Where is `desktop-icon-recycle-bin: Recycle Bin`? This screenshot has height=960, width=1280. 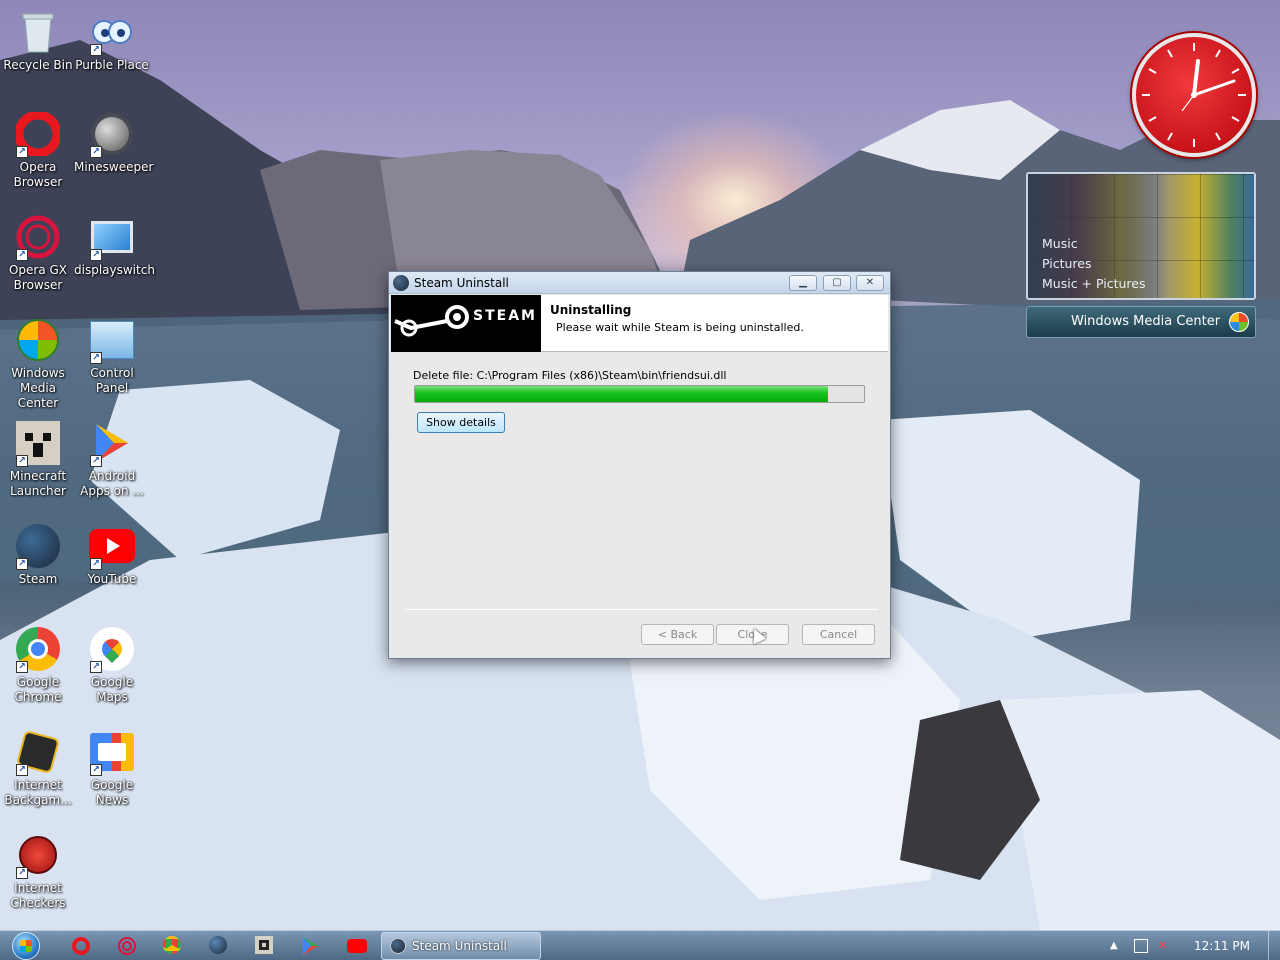
desktop-icon-recycle-bin: Recycle Bin is located at coordinates (38, 40).